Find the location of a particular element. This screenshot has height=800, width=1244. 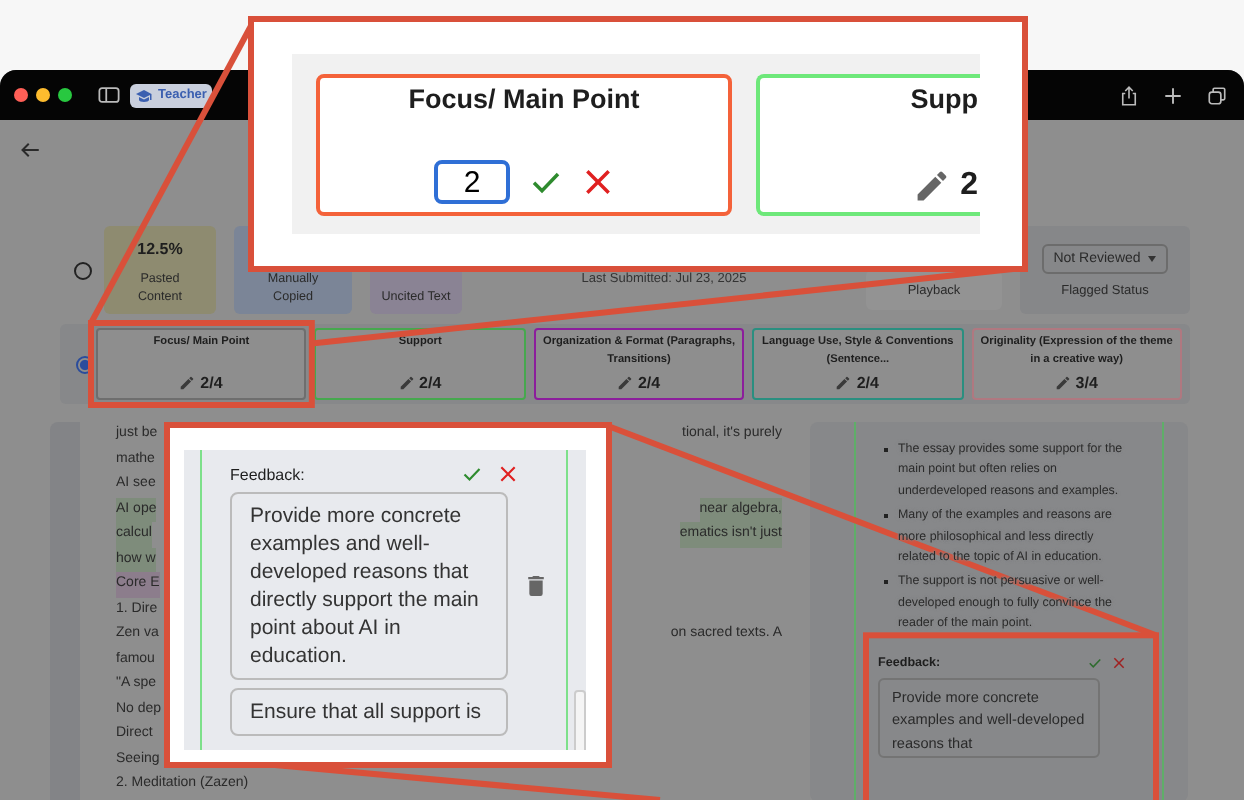

scrollbar is located at coordinates (580, 720).